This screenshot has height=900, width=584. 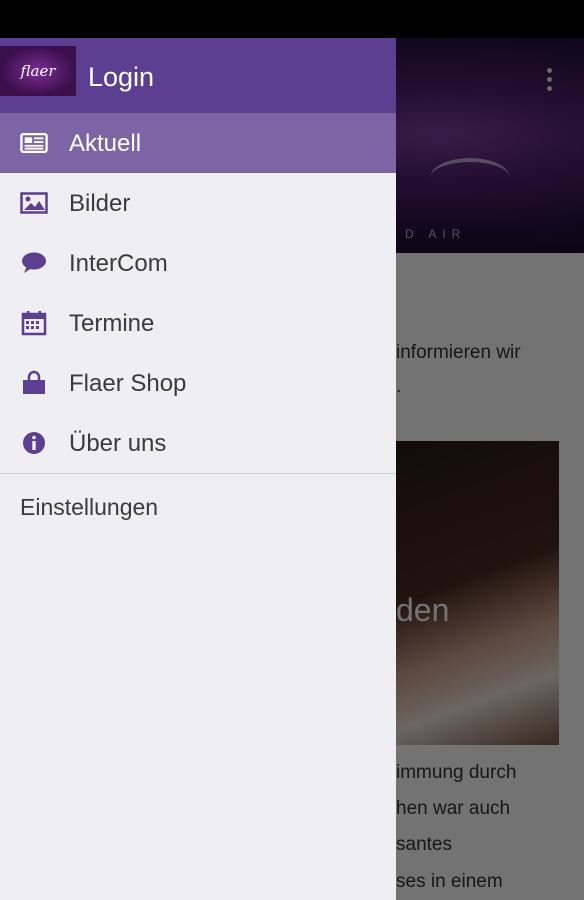 I want to click on overflow-menu-icon, so click(x=549, y=82).